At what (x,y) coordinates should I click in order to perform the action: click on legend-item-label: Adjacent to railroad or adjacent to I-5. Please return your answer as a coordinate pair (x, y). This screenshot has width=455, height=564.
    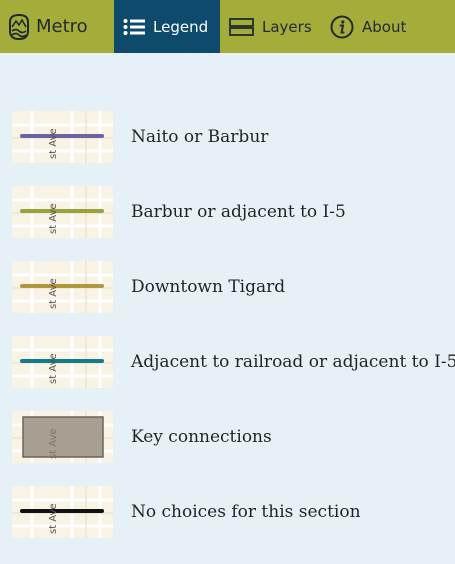
    Looking at the image, I should click on (293, 362).